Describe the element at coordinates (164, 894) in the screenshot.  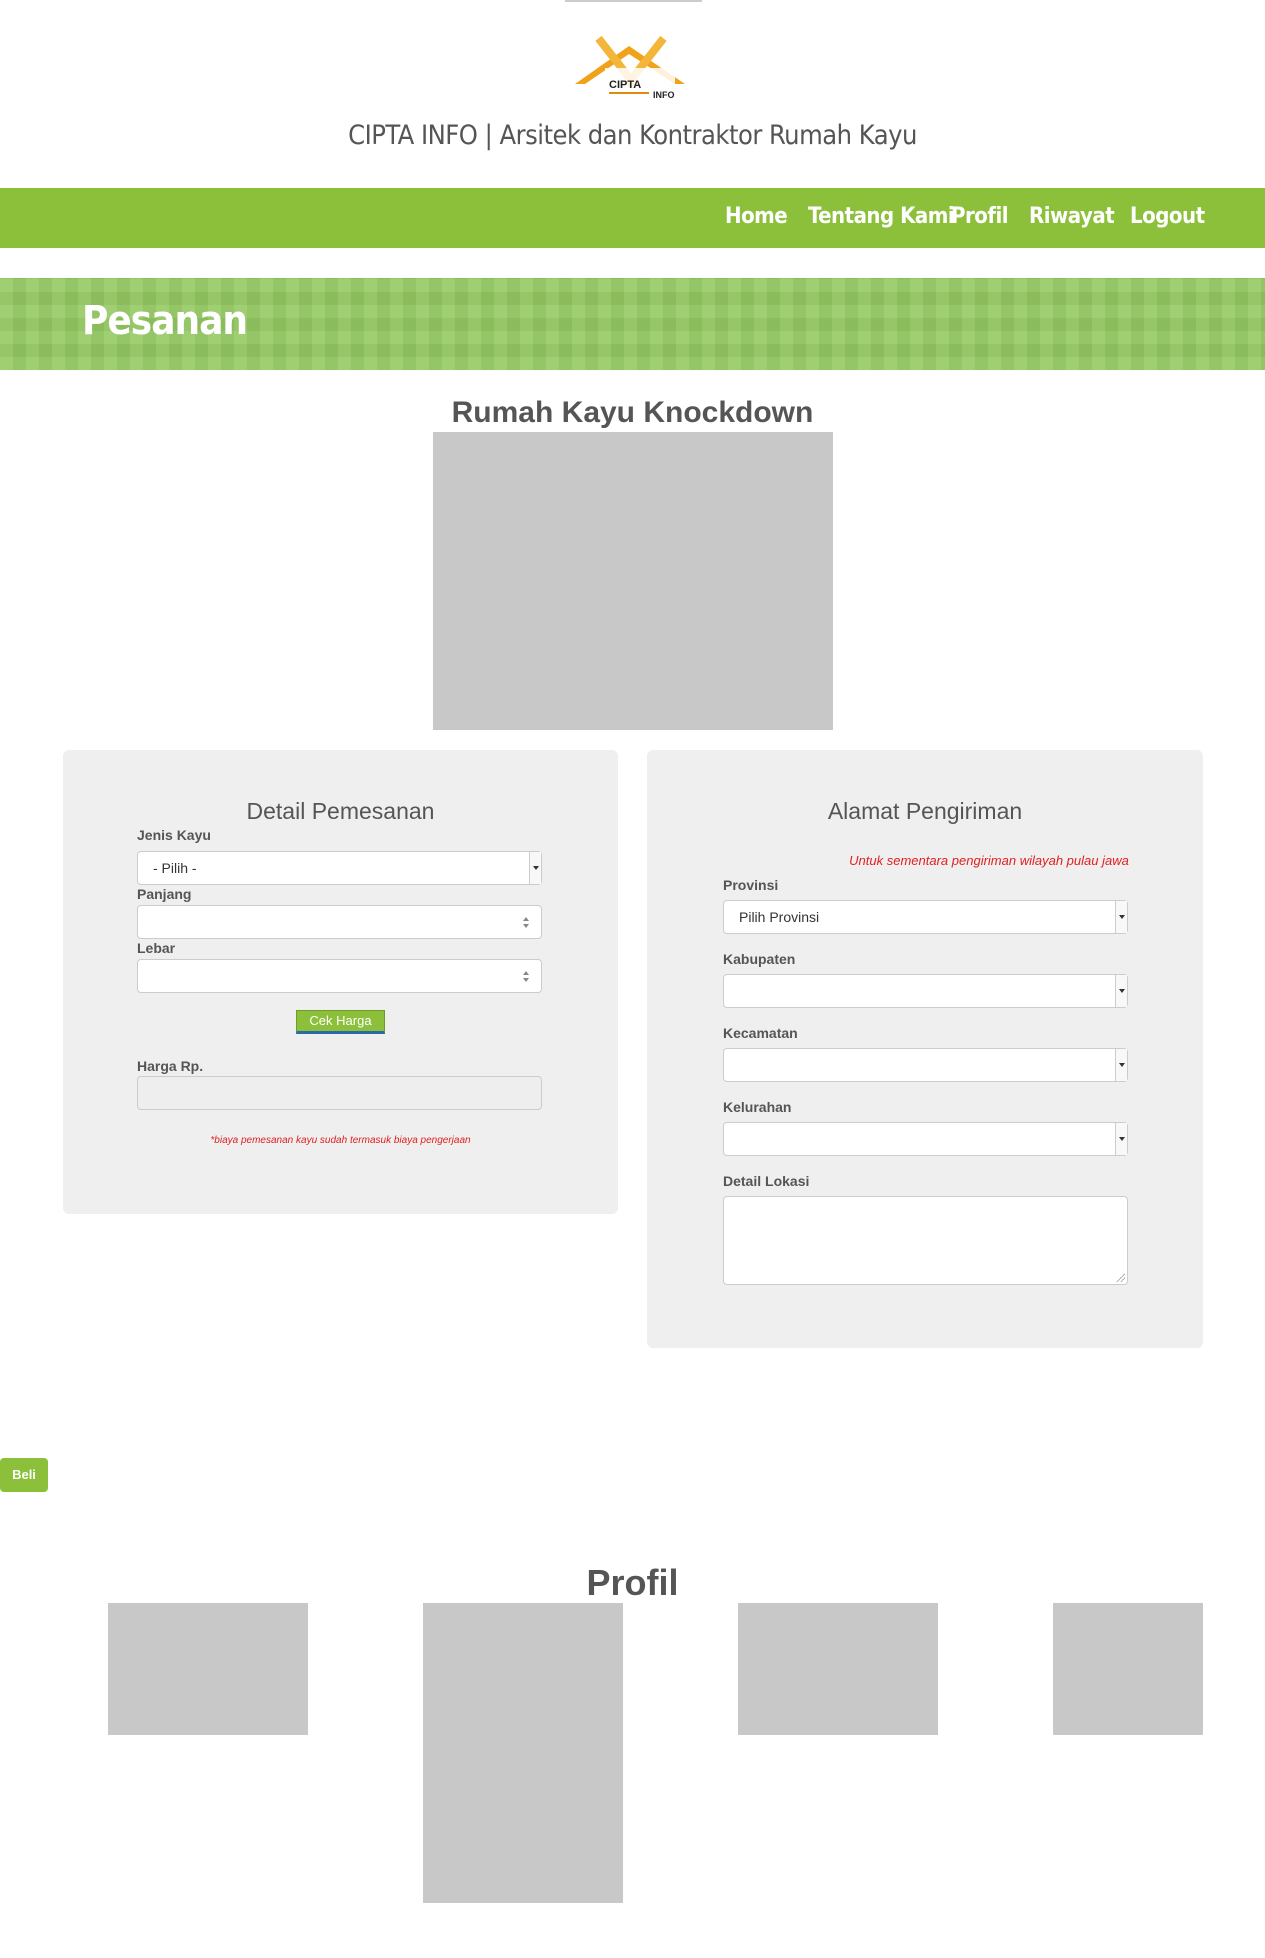
I see `panjang-label: Panjang` at that location.